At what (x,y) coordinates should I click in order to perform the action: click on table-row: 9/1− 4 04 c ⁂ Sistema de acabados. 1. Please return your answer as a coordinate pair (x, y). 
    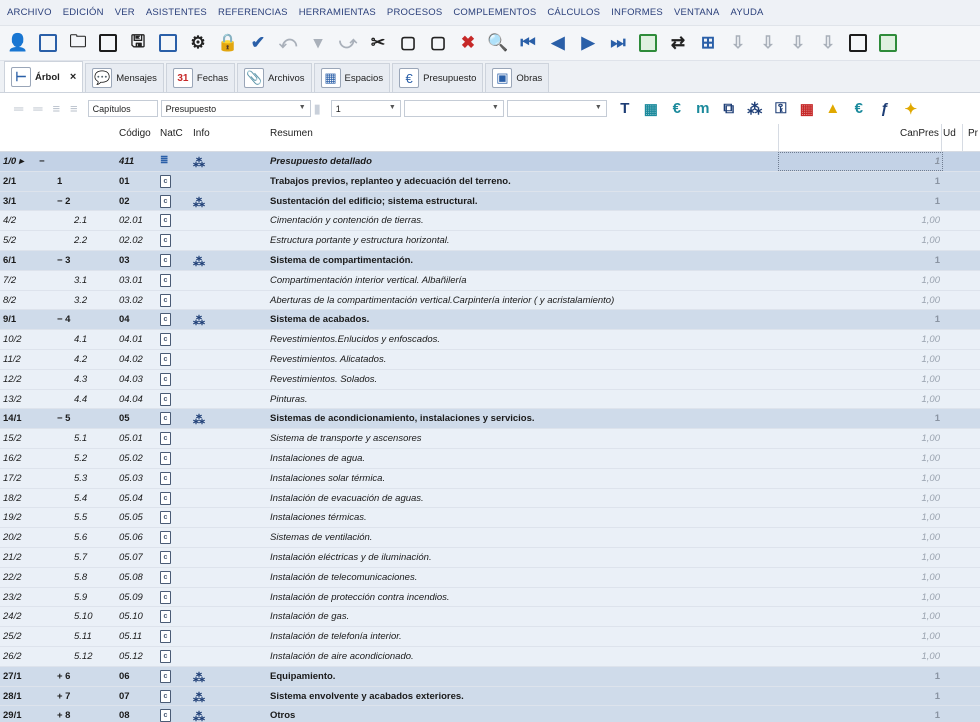
    Looking at the image, I should click on (490, 320).